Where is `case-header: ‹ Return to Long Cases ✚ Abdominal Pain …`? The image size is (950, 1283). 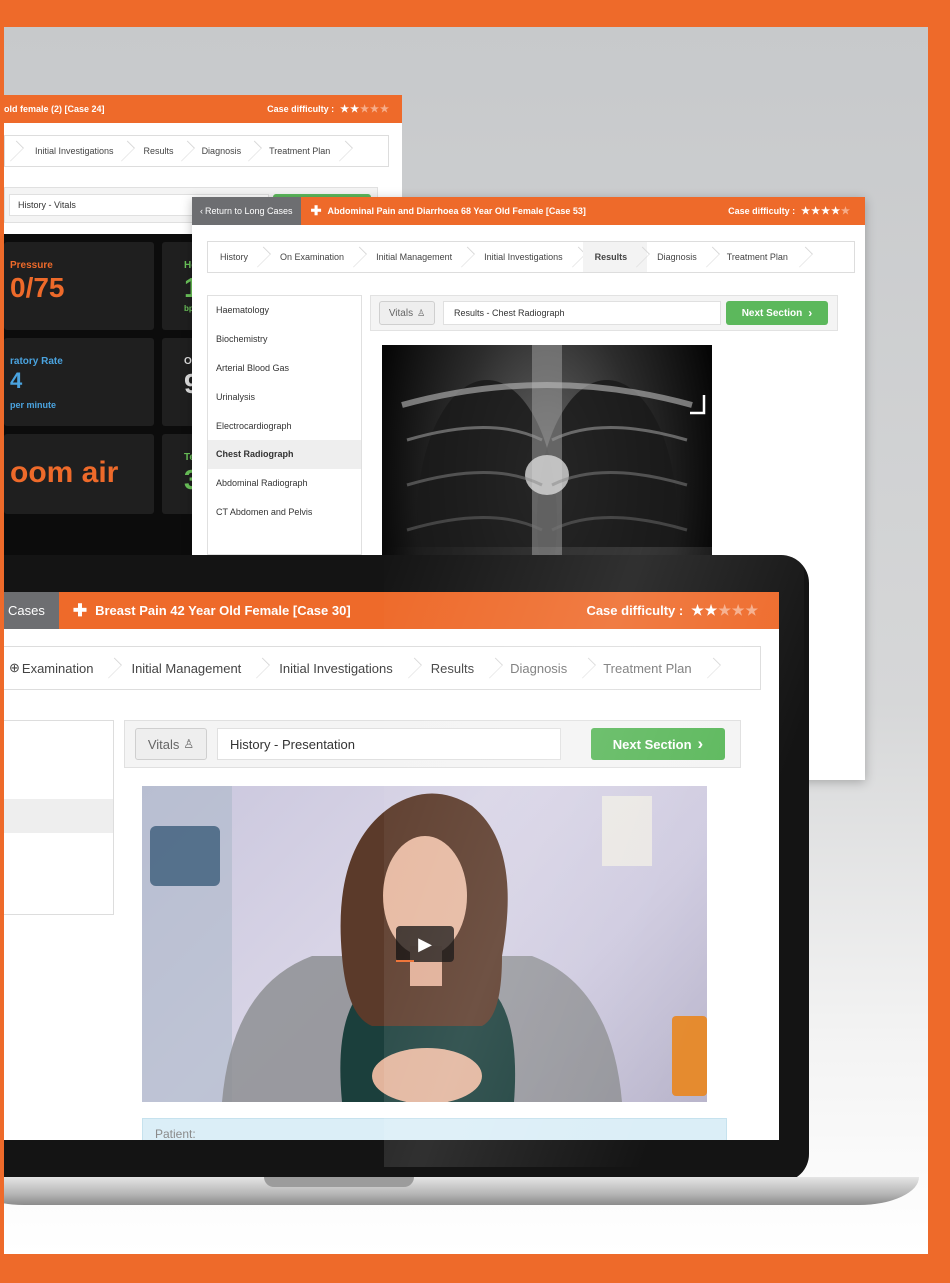
case-header: ‹ Return to Long Cases ✚ Abdominal Pain … is located at coordinates (528, 211).